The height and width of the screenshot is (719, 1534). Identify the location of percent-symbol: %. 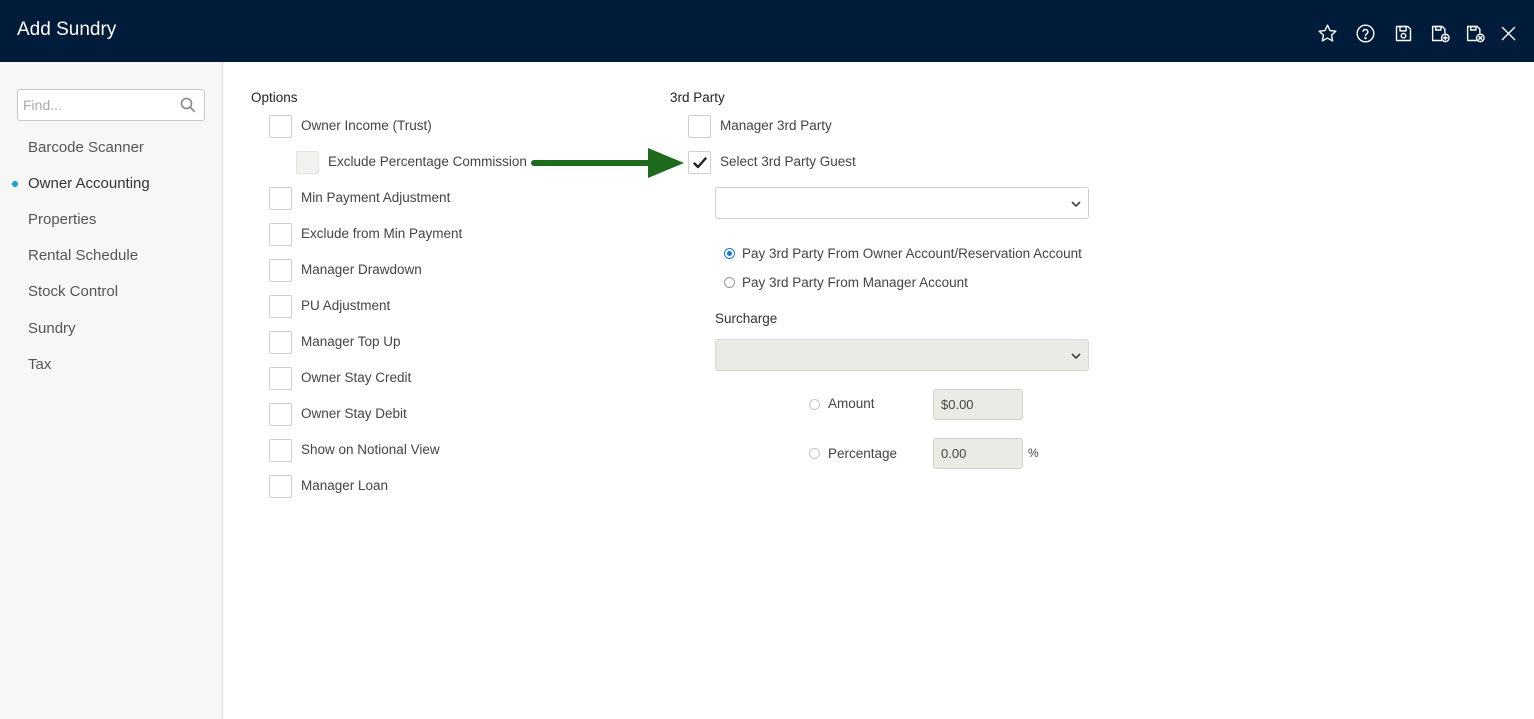
(1033, 453).